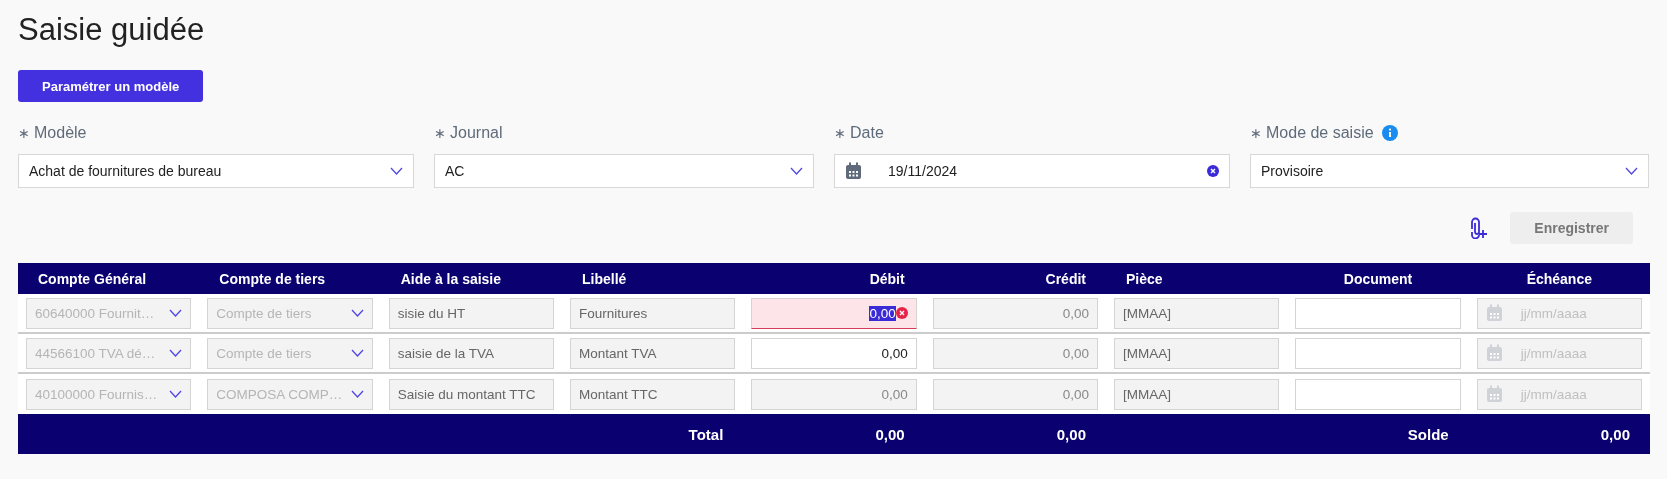 This screenshot has width=1667, height=479. What do you see at coordinates (1071, 434) in the screenshot?
I see `total-credit: 0,00` at bounding box center [1071, 434].